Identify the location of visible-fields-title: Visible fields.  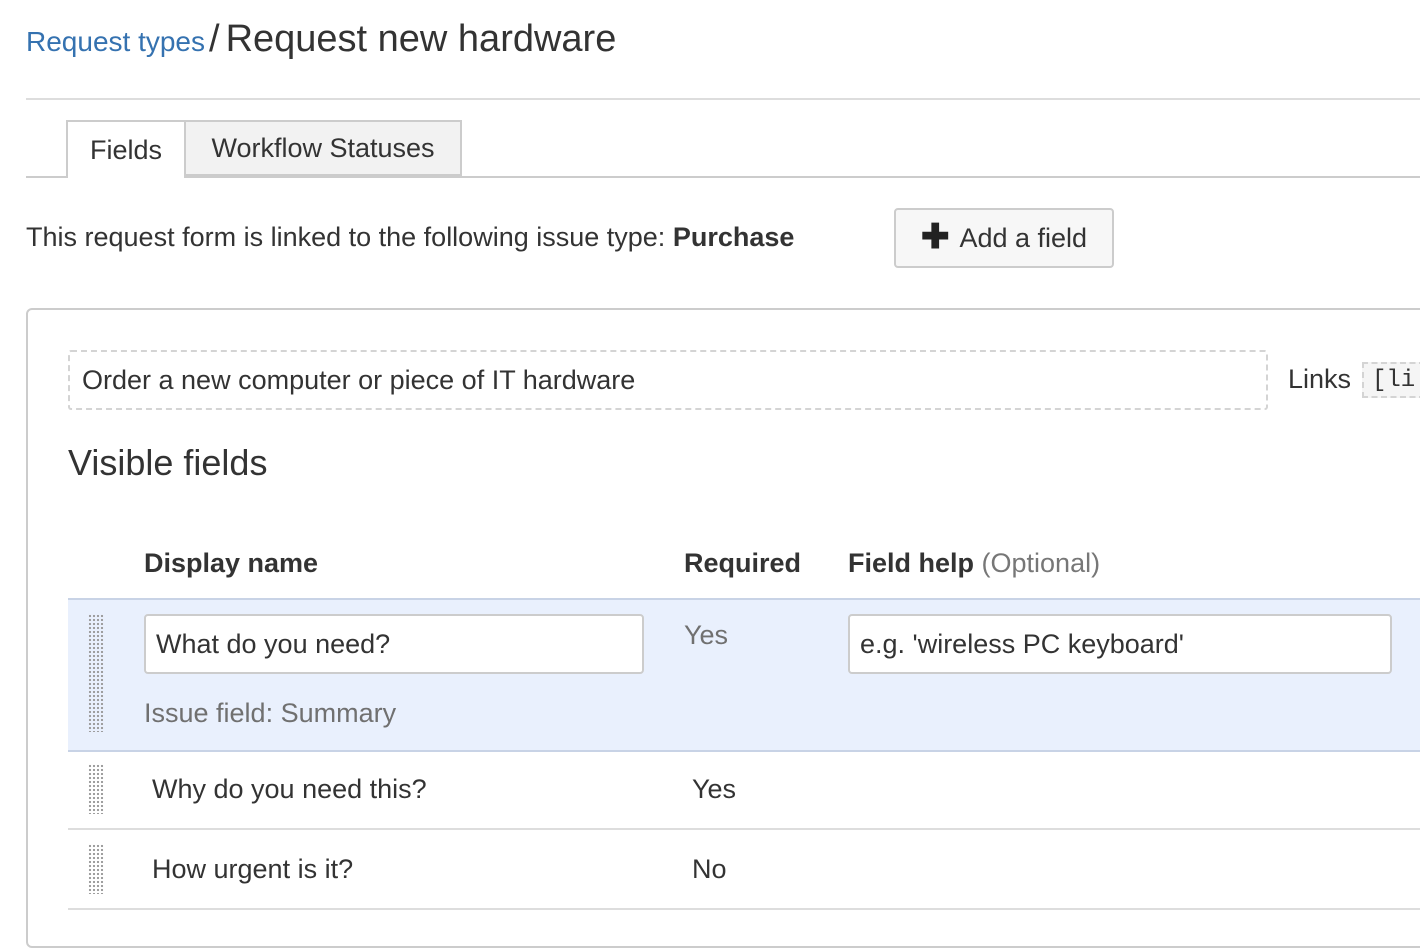
(168, 462).